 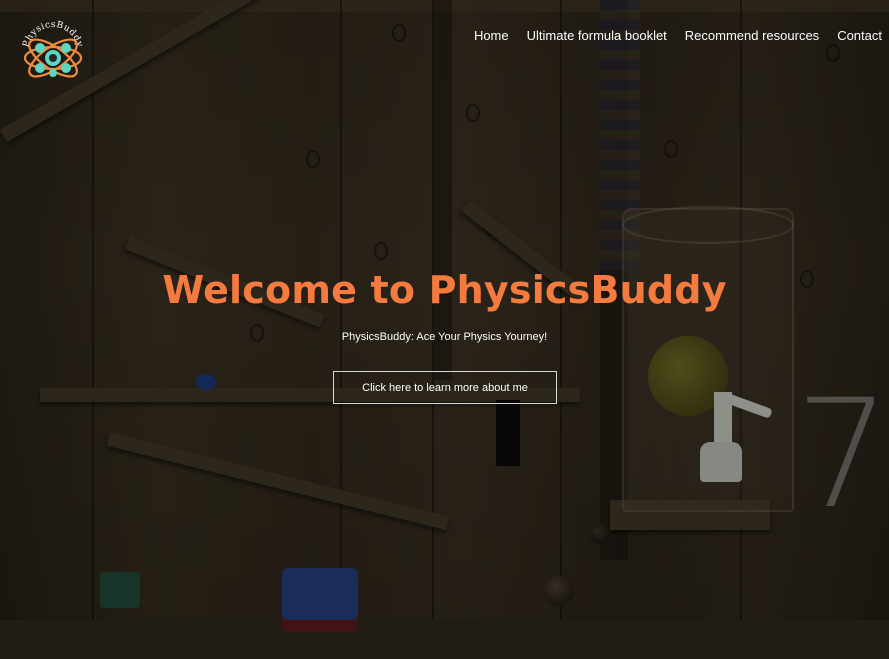 I want to click on learn-more-button: Click here to learn more about me, so click(x=445, y=387).